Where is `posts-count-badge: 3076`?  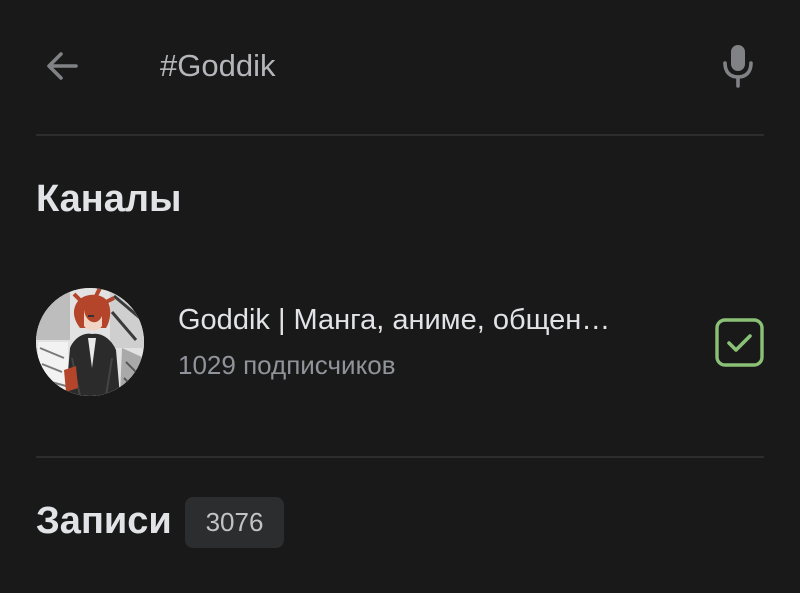 posts-count-badge: 3076 is located at coordinates (234, 522).